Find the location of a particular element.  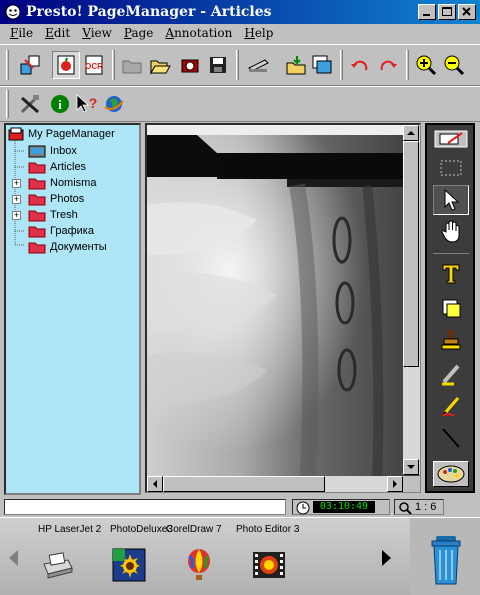

save-button is located at coordinates (218, 65).